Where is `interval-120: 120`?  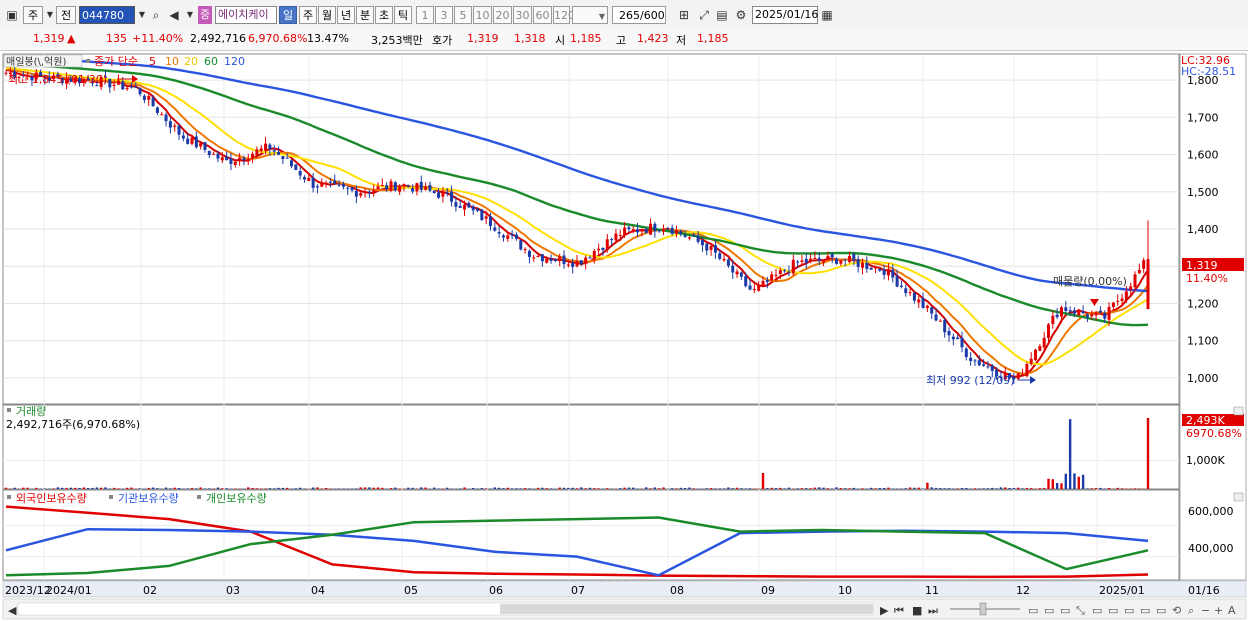 interval-120: 120 is located at coordinates (564, 15).